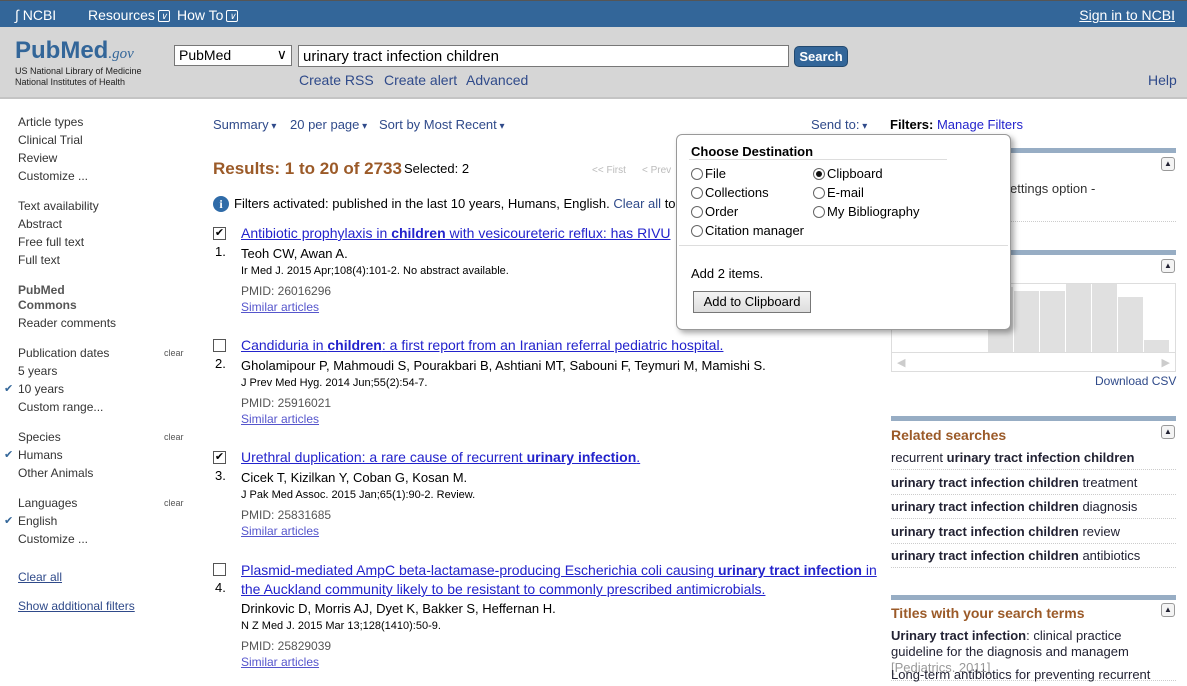 This screenshot has width=1187, height=686. Describe the element at coordinates (40, 577) in the screenshot. I see `clear-all-link: Clear all` at that location.